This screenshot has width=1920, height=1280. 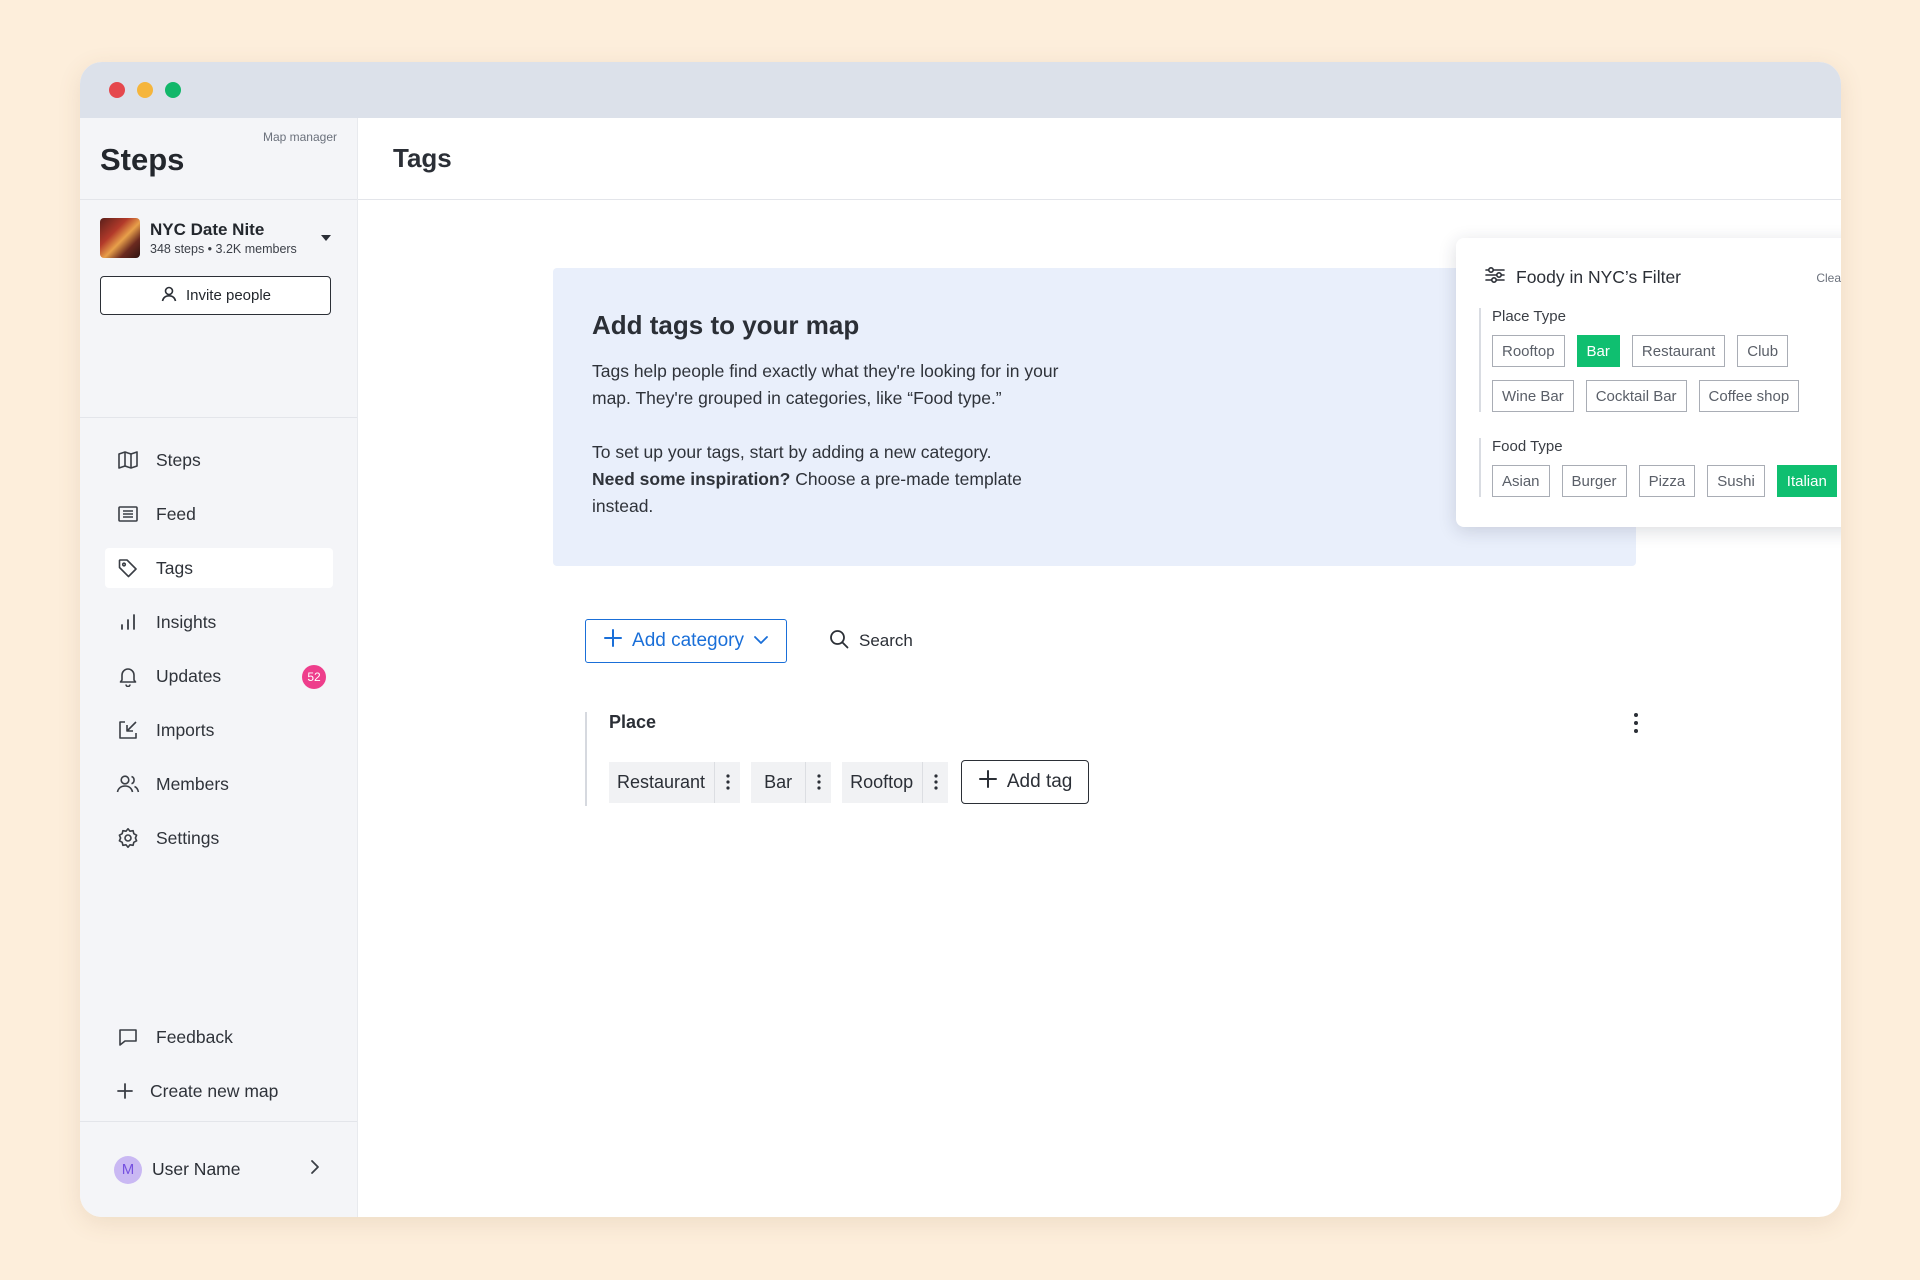 What do you see at coordinates (1521, 481) in the screenshot?
I see `filter-chip-asian: Asian` at bounding box center [1521, 481].